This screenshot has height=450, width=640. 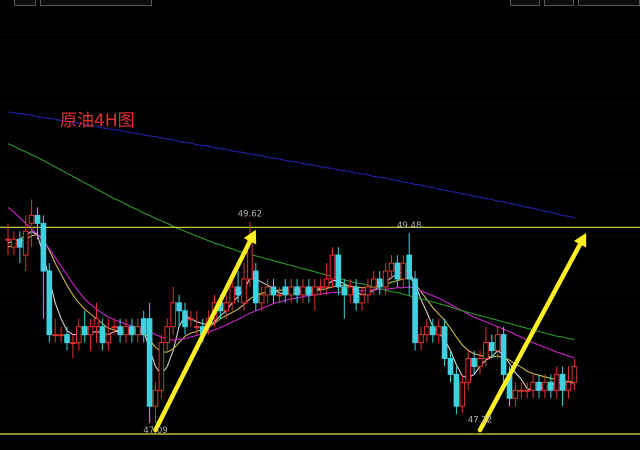 I want to click on price-label: 49.62, so click(x=250, y=215).